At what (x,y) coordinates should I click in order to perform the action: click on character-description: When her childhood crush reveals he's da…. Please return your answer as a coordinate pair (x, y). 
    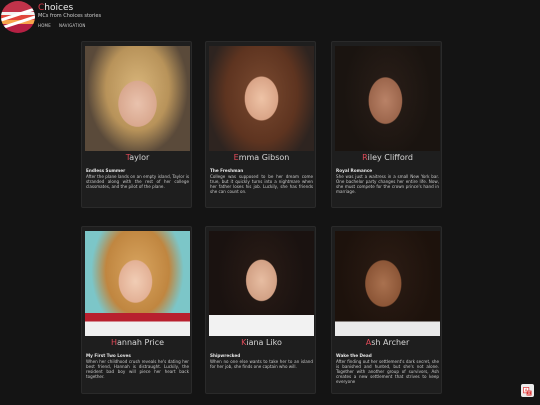
    Looking at the image, I should click on (137, 369).